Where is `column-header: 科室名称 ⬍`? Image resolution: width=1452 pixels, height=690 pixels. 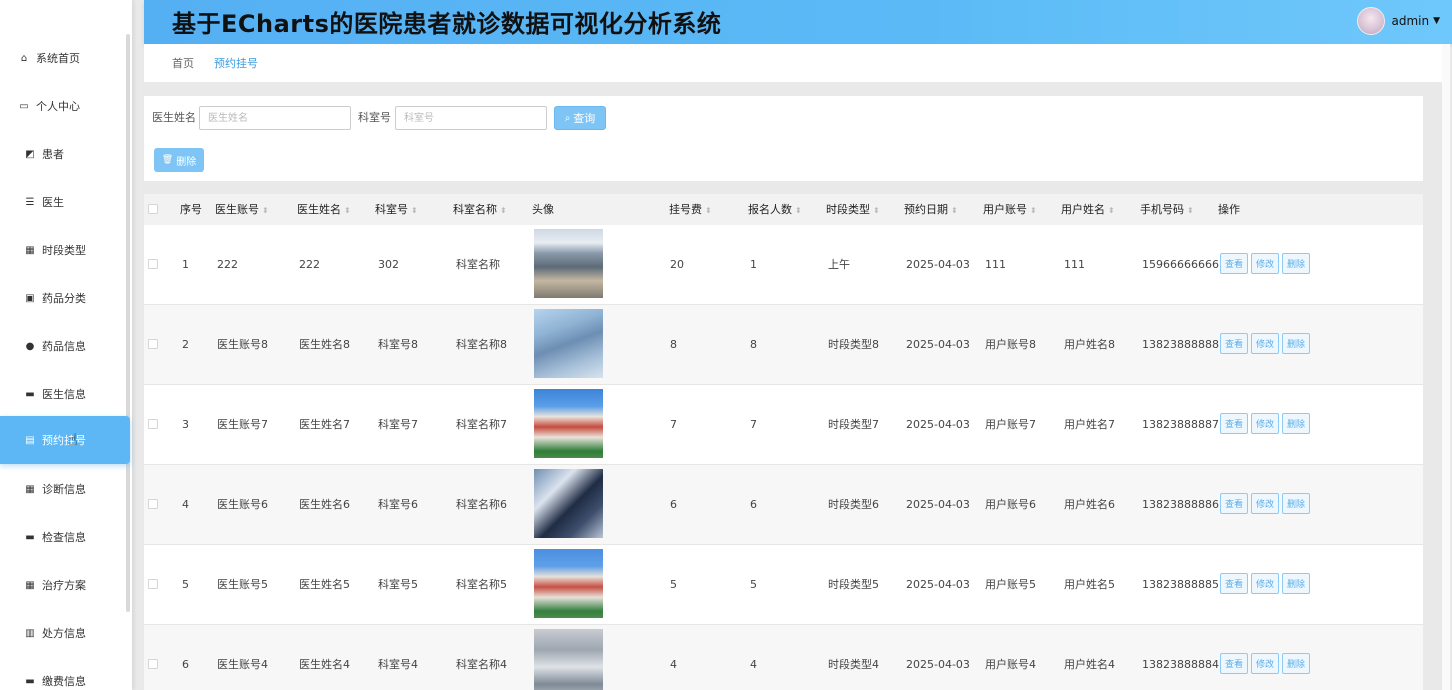 column-header: 科室名称 ⬍ is located at coordinates (480, 209).